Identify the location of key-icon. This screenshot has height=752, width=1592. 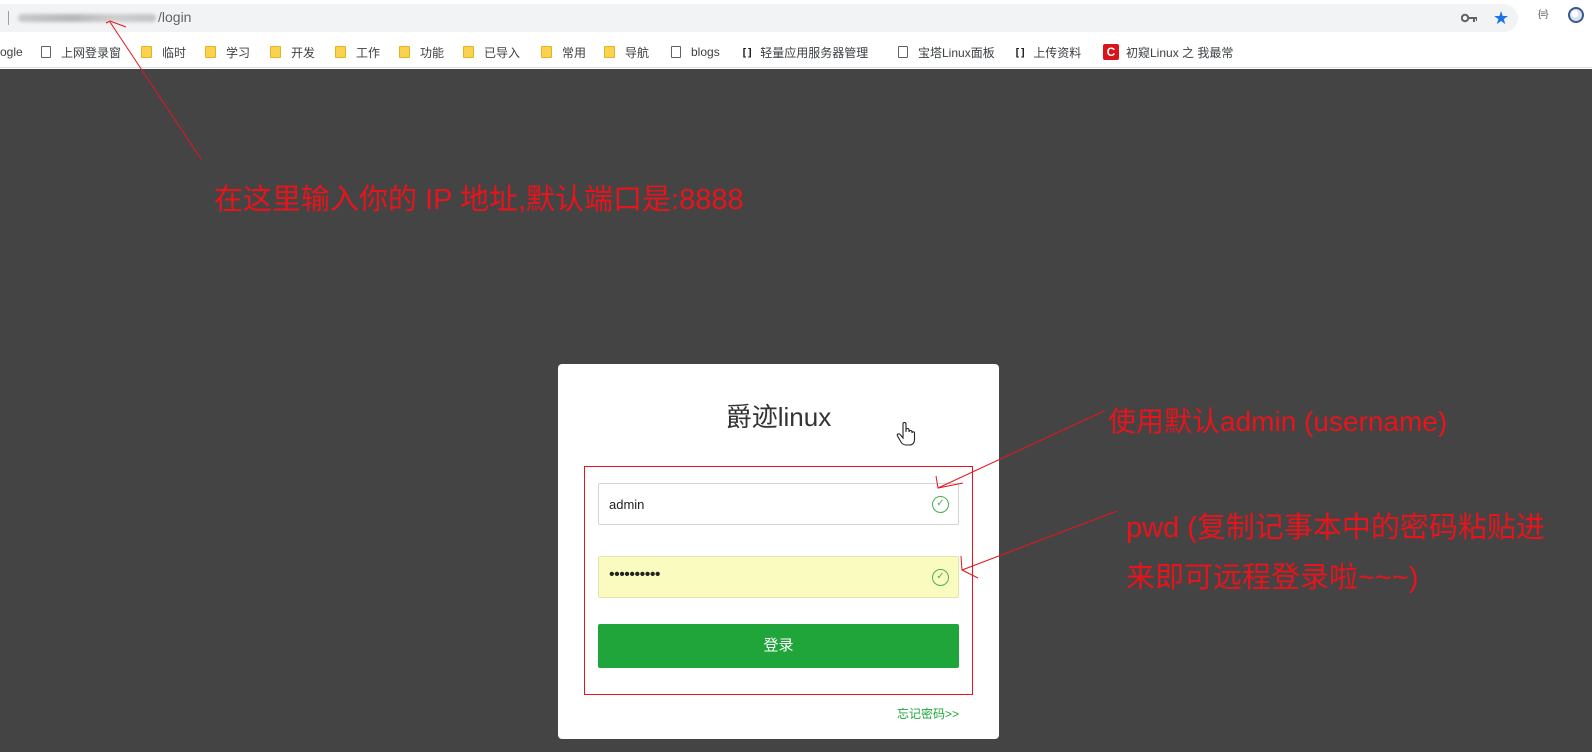
(1469, 18).